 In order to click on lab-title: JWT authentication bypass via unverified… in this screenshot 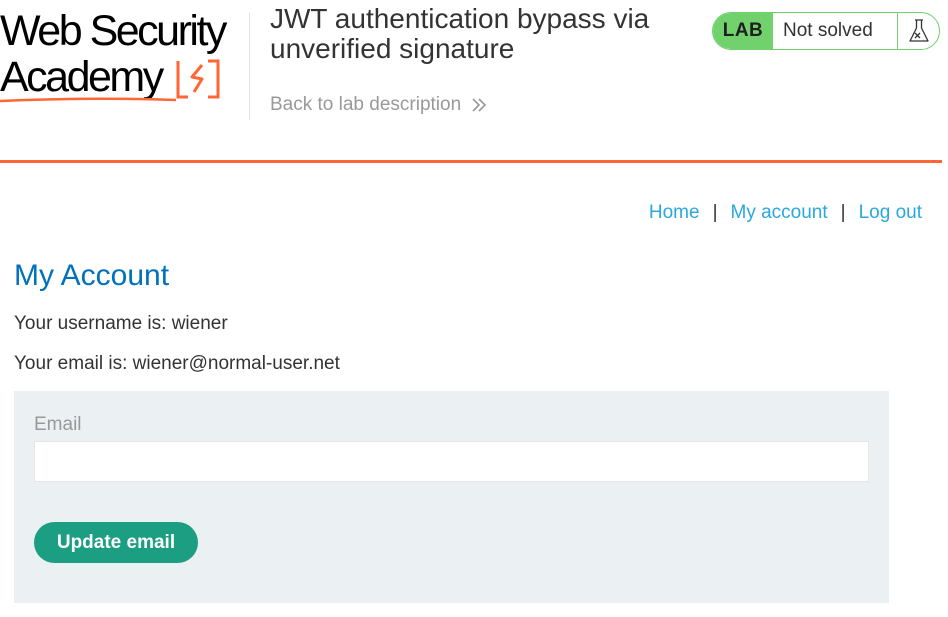, I will do `click(460, 33)`.